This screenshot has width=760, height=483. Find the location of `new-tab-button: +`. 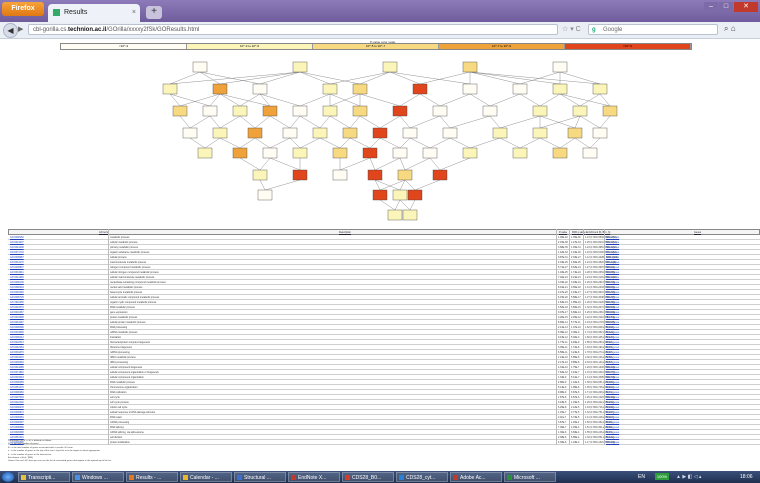

new-tab-button: + is located at coordinates (154, 12).